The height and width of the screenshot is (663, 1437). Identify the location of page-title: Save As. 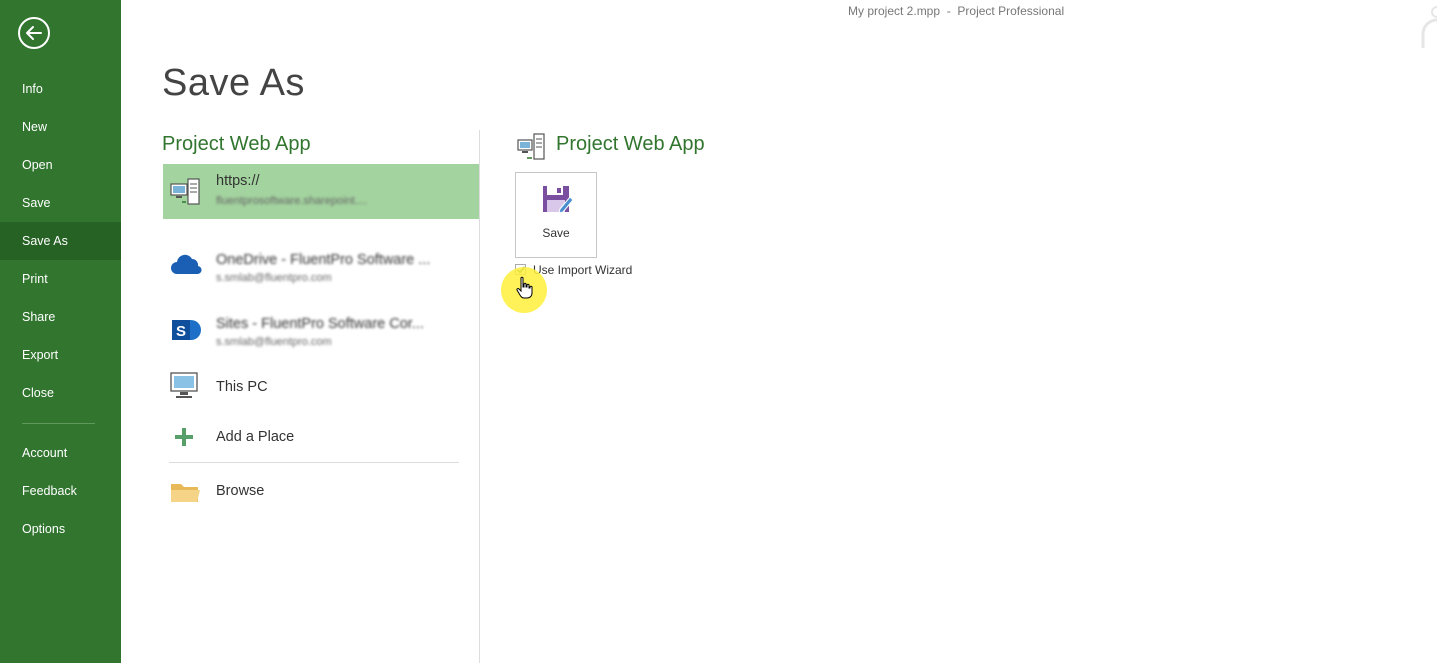
(233, 83).